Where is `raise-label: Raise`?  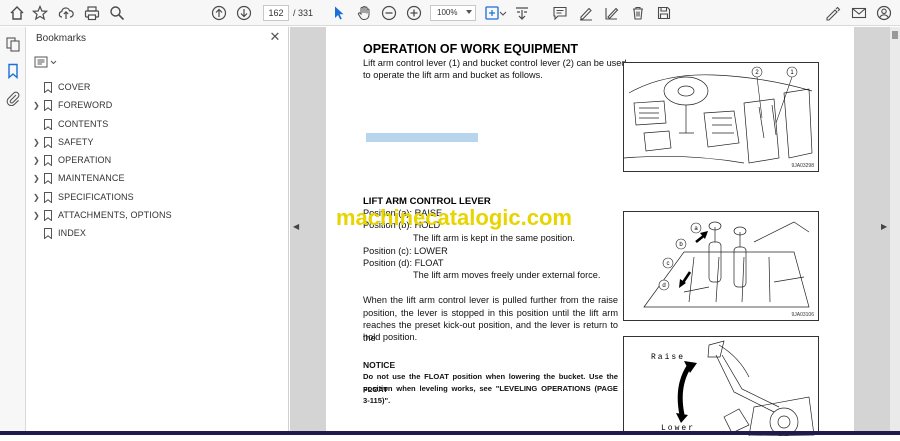
raise-label: Raise is located at coordinates (668, 357).